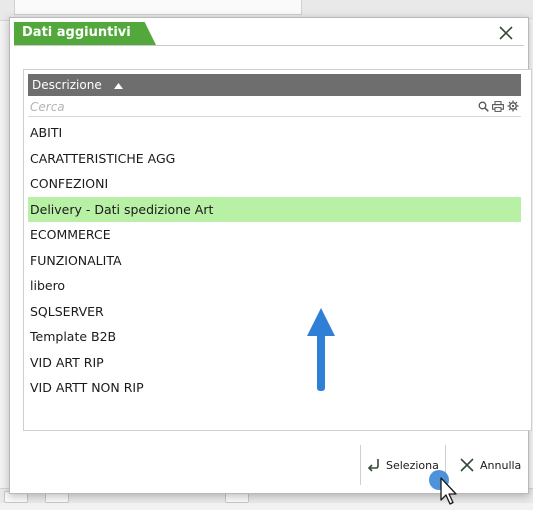  I want to click on search-input, so click(245, 107).